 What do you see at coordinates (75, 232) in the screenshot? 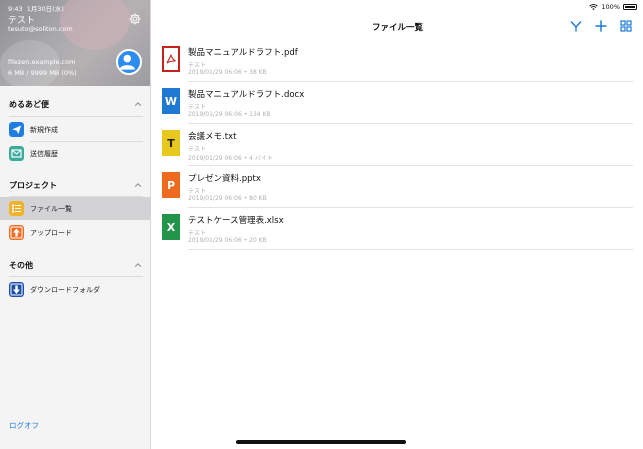
I see `sidebar-item-upload: アップロード` at bounding box center [75, 232].